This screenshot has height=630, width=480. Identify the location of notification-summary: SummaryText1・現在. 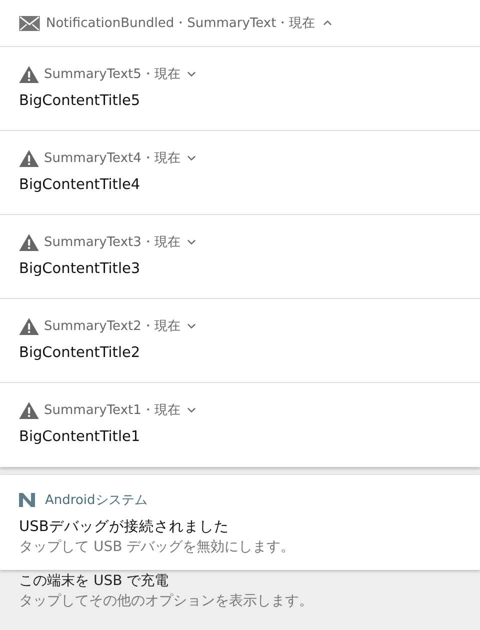
(112, 410).